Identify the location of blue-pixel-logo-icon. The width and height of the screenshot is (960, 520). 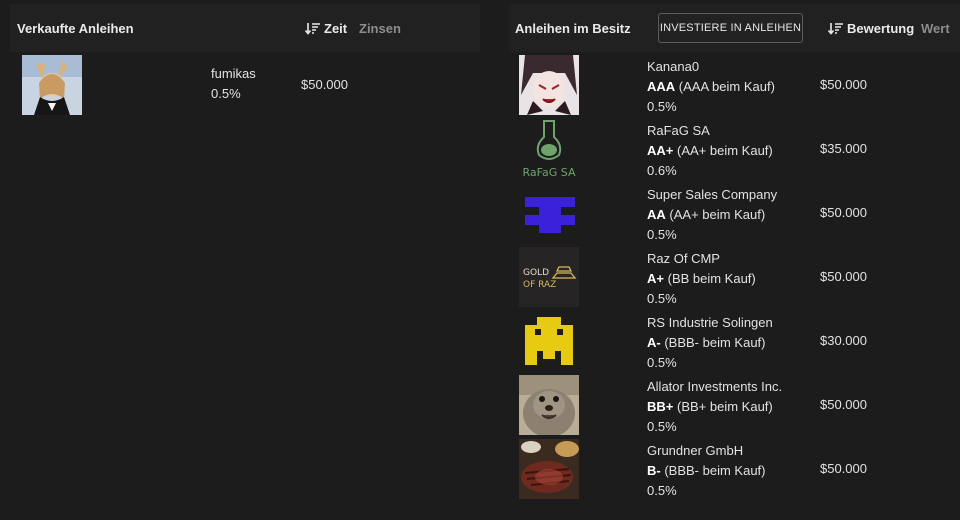
(549, 213).